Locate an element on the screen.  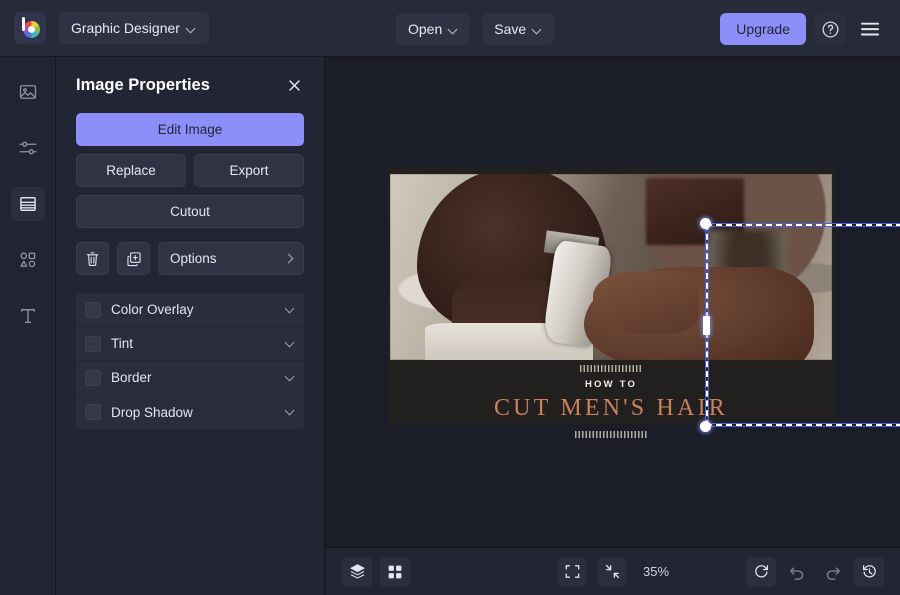
resize-handle-bottom-left is located at coordinates (705, 426).